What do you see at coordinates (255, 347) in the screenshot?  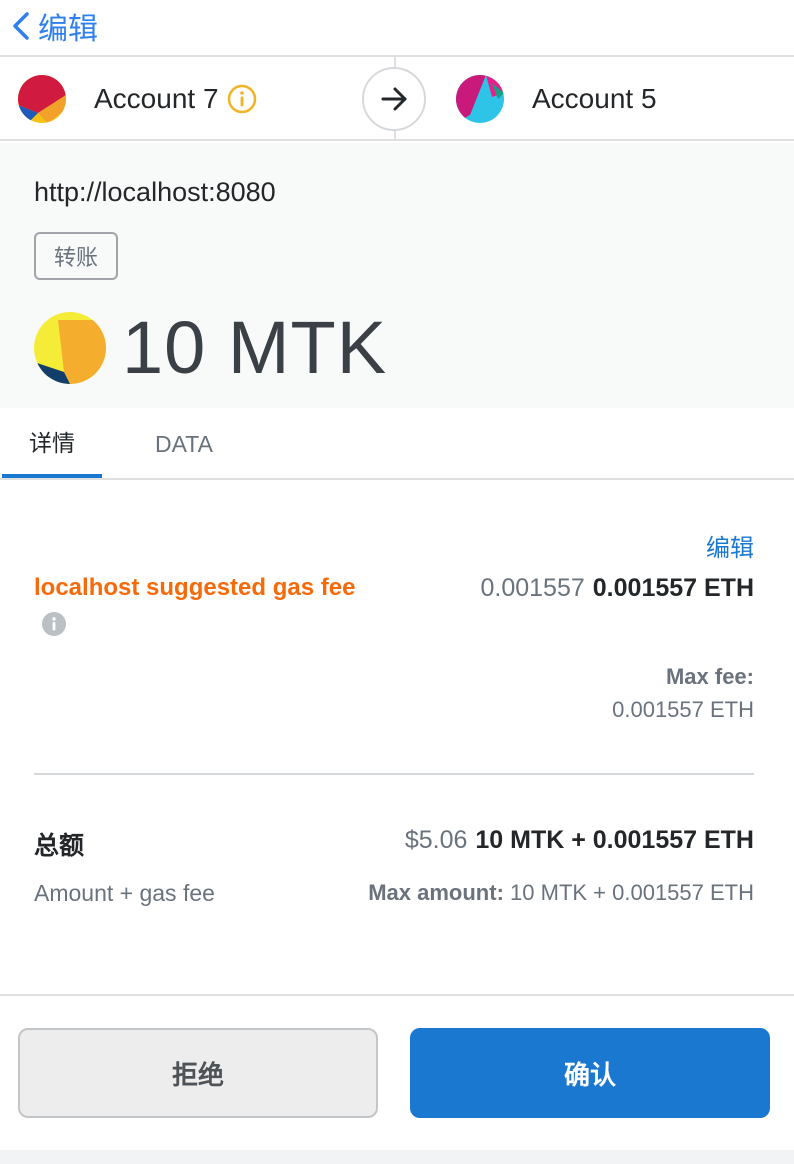 I see `transfer-amount: 10 MTK` at bounding box center [255, 347].